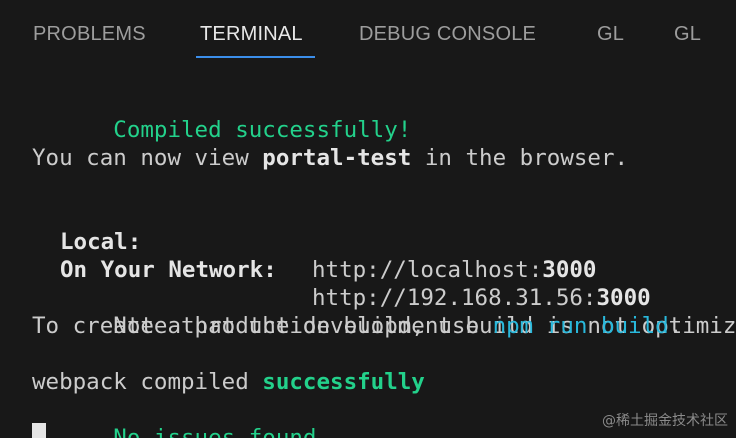 This screenshot has width=736, height=438. I want to click on terminal-cursor, so click(39, 430).